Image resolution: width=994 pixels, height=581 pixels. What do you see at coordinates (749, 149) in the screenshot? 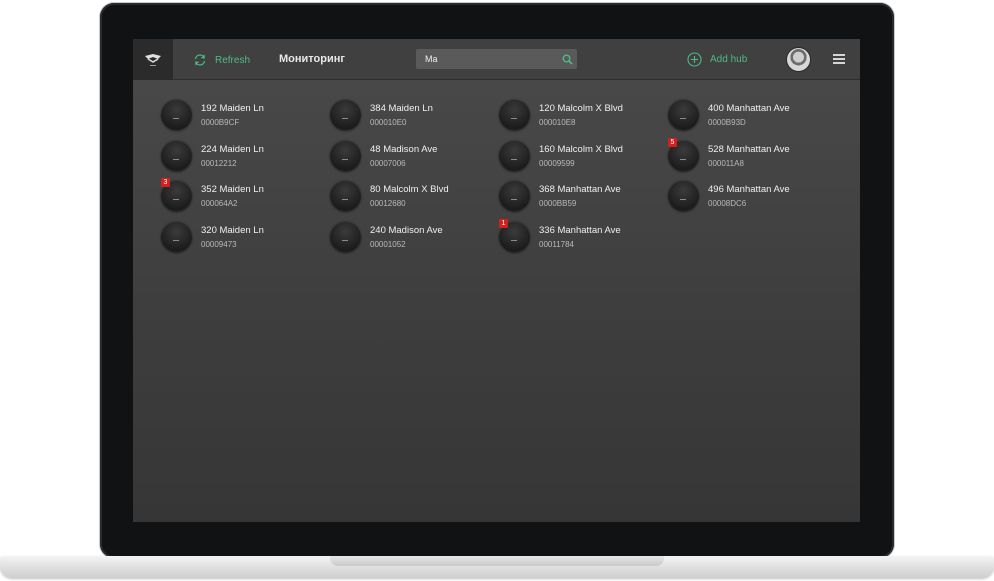
I see `hub-name: 528 Manhattan Ave` at bounding box center [749, 149].